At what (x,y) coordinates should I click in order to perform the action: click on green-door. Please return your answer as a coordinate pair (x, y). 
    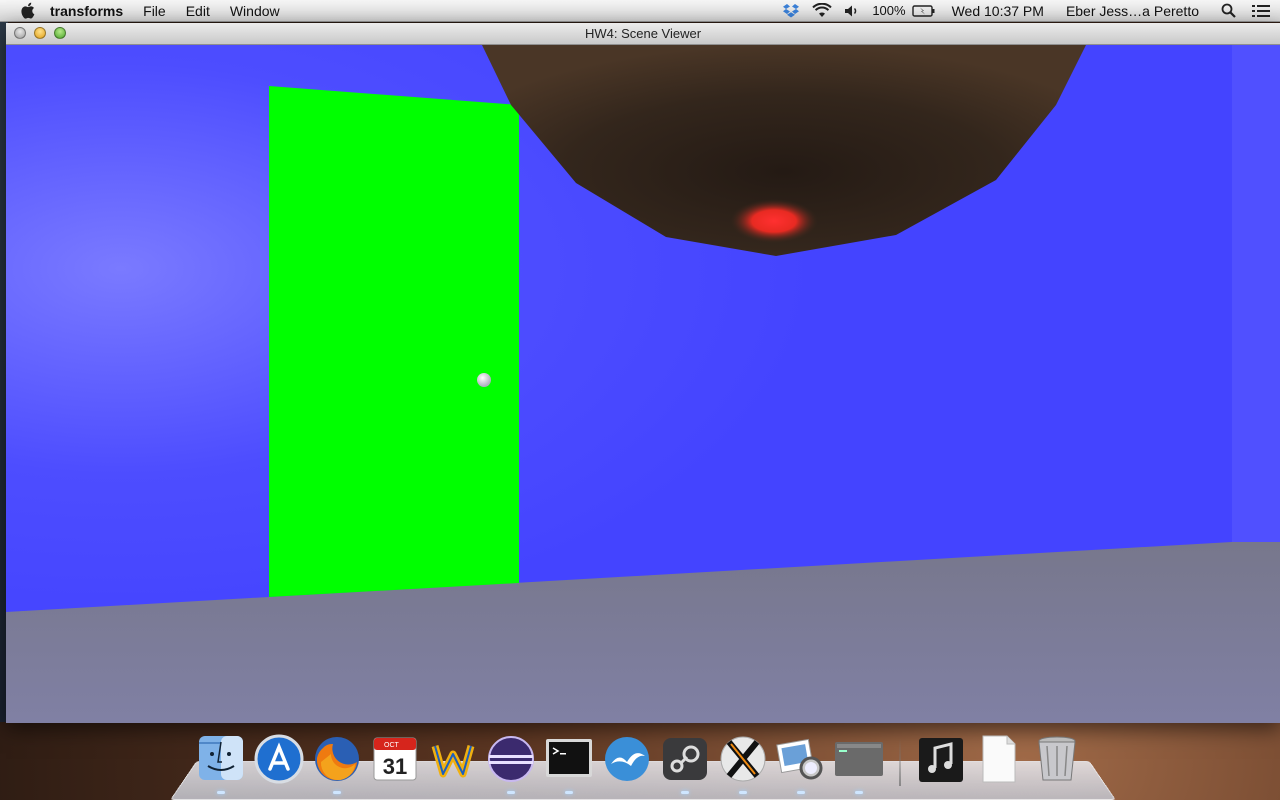
    Looking at the image, I should click on (394, 341).